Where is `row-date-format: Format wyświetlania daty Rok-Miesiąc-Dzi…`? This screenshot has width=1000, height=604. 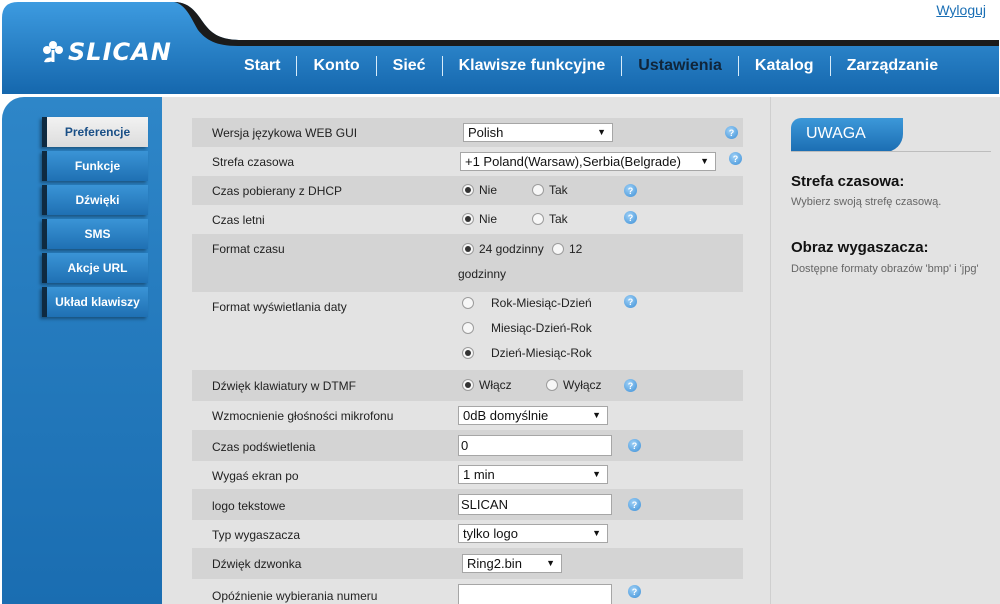 row-date-format: Format wyświetlania daty Rok-Miesiąc-Dzi… is located at coordinates (467, 331).